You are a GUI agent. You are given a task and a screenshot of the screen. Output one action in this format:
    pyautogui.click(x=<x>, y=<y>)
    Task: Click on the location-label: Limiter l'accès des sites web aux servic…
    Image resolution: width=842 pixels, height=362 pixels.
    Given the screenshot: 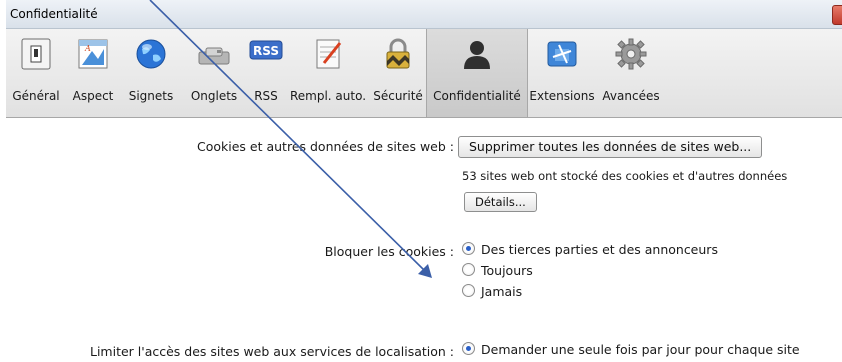 What is the action you would take?
    pyautogui.click(x=272, y=351)
    